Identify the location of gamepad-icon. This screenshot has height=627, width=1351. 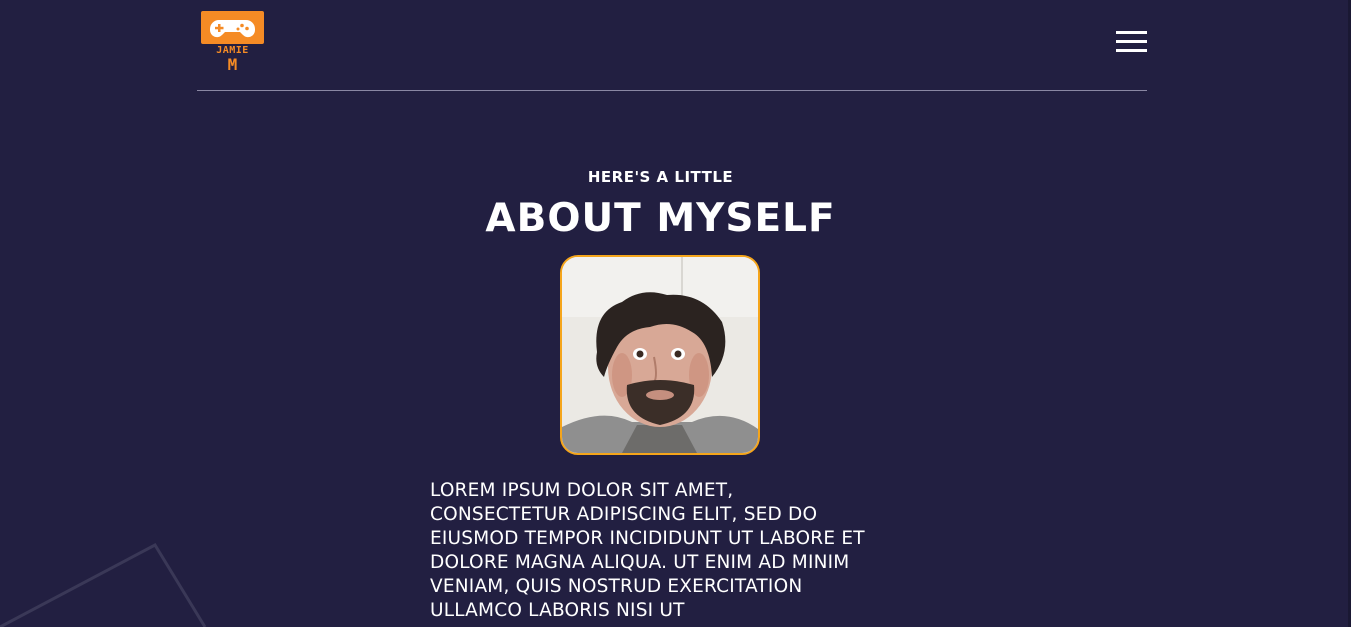
(232, 27).